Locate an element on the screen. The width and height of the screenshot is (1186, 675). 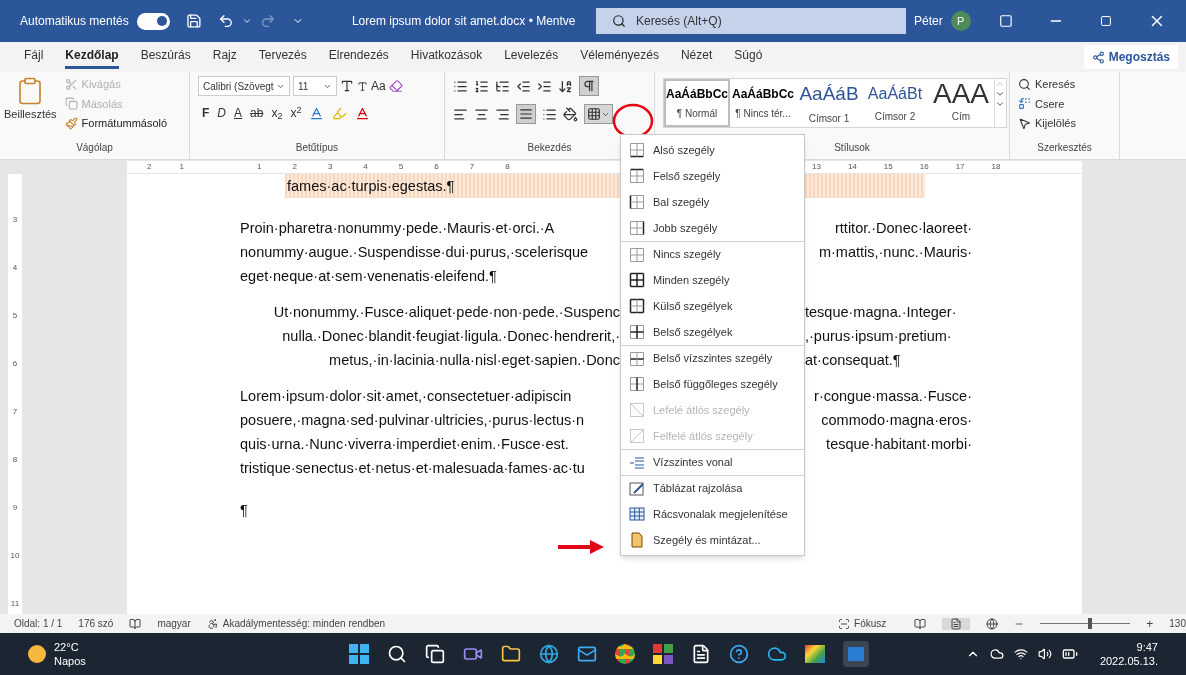
replace-button: Csere is located at coordinates (1064, 103).